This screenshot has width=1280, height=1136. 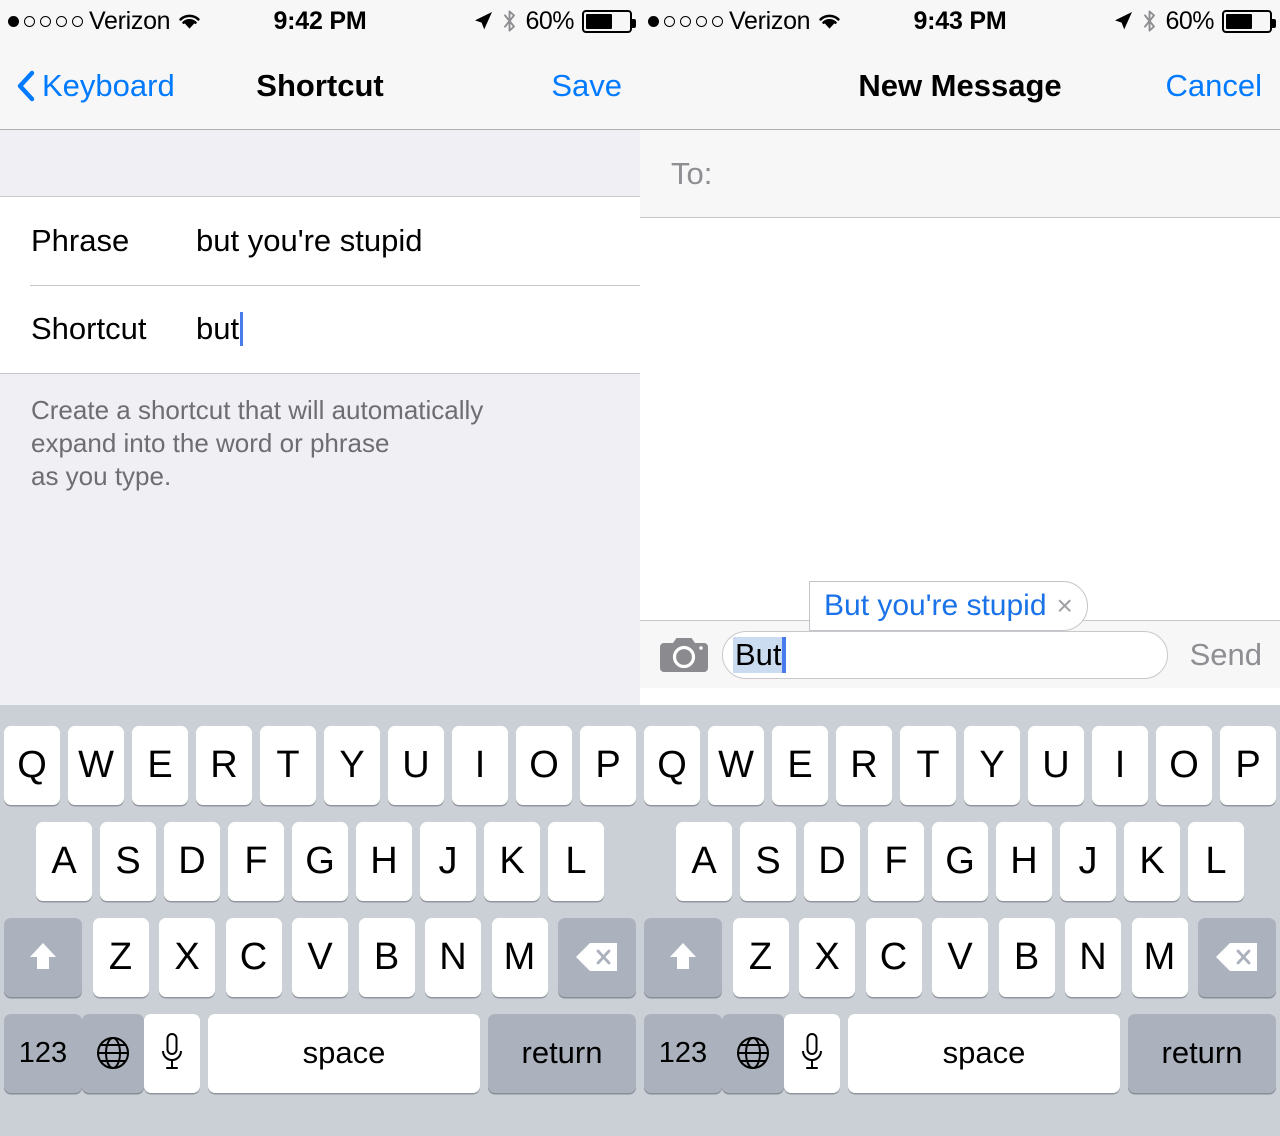 I want to click on compose-toolbar: But But you're stupid × Send, so click(x=960, y=634).